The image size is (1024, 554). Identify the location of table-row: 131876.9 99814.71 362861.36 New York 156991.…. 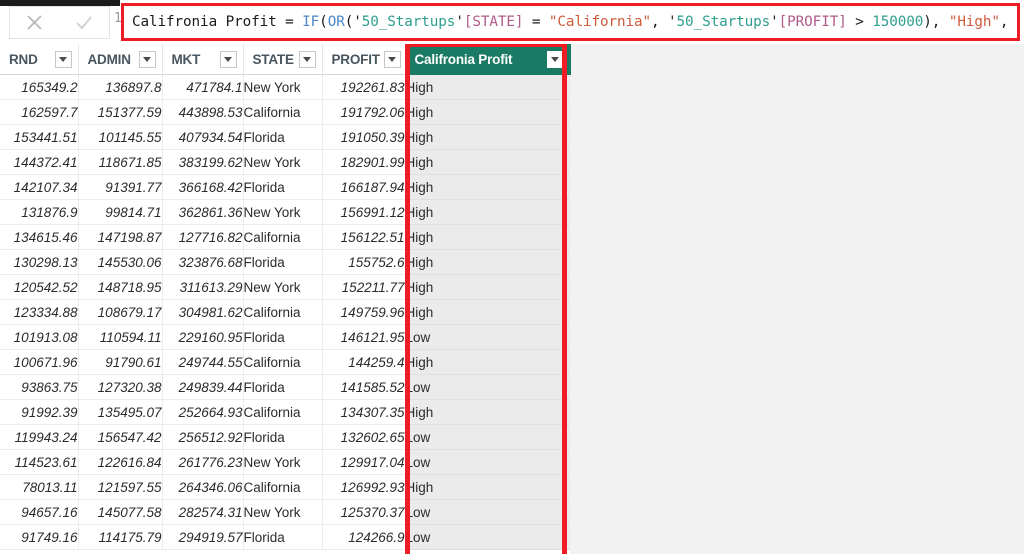
(285, 212).